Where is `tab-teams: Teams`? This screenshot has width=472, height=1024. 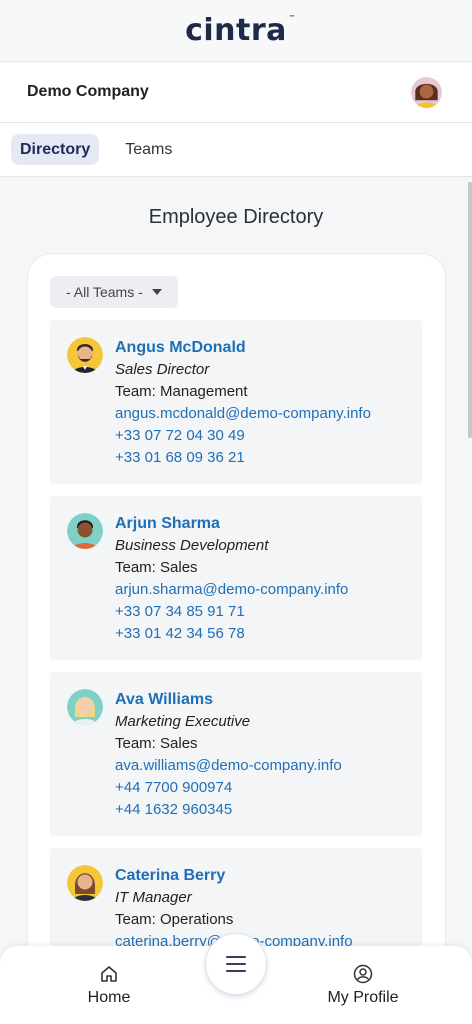
tab-teams: Teams is located at coordinates (148, 149).